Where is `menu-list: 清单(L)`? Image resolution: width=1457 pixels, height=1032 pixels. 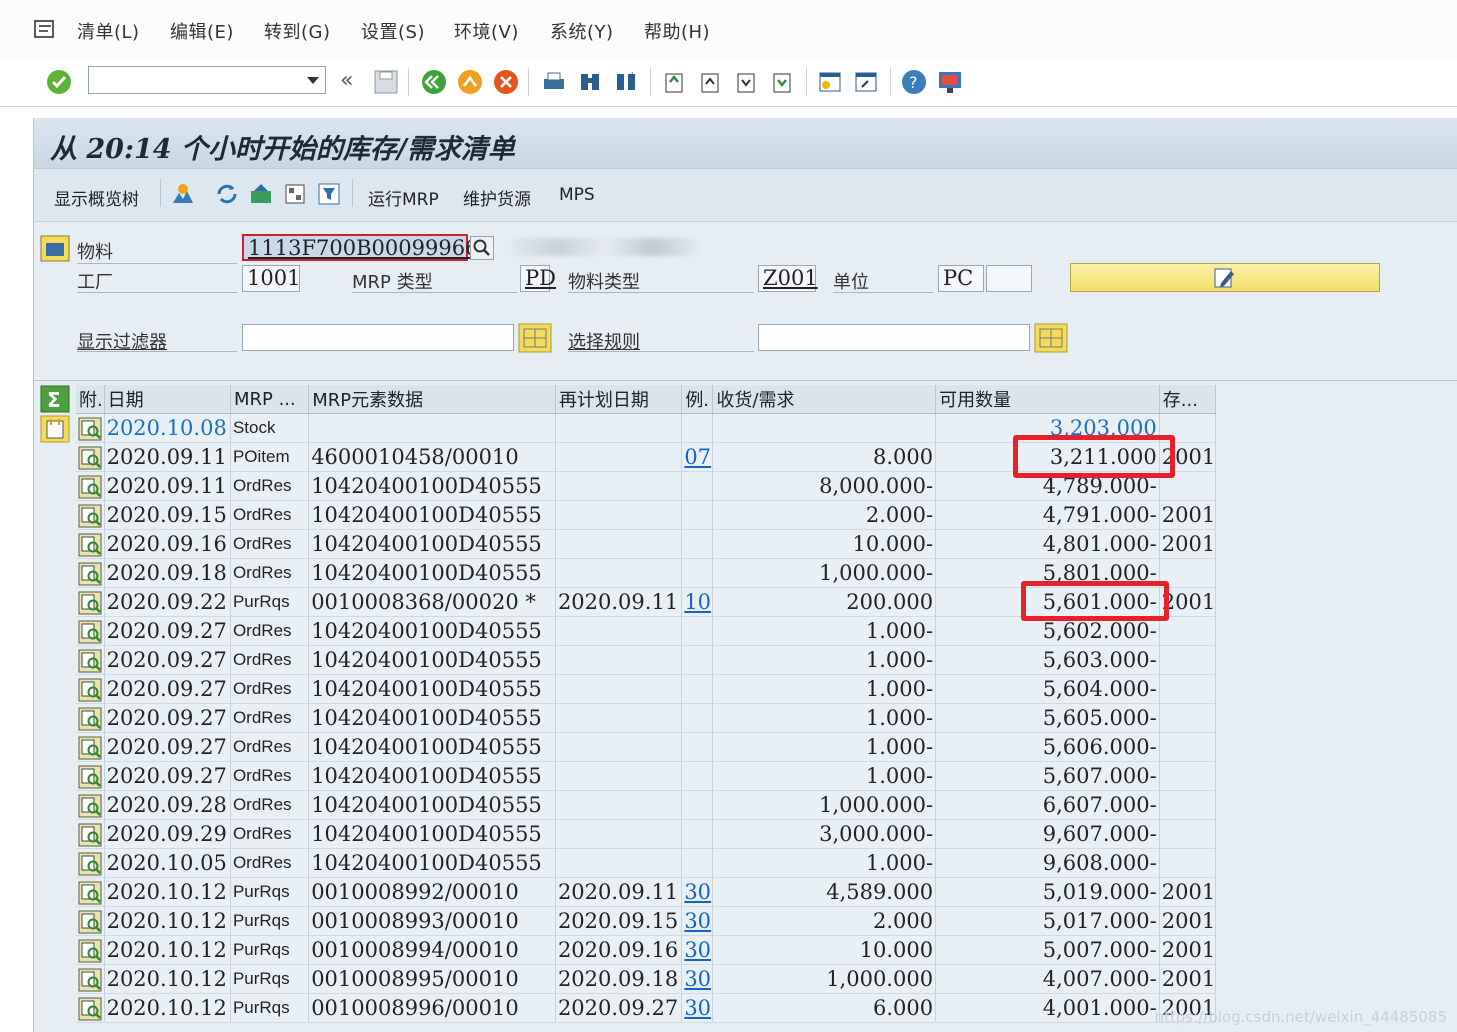
menu-list: 清单(L) is located at coordinates (108, 31).